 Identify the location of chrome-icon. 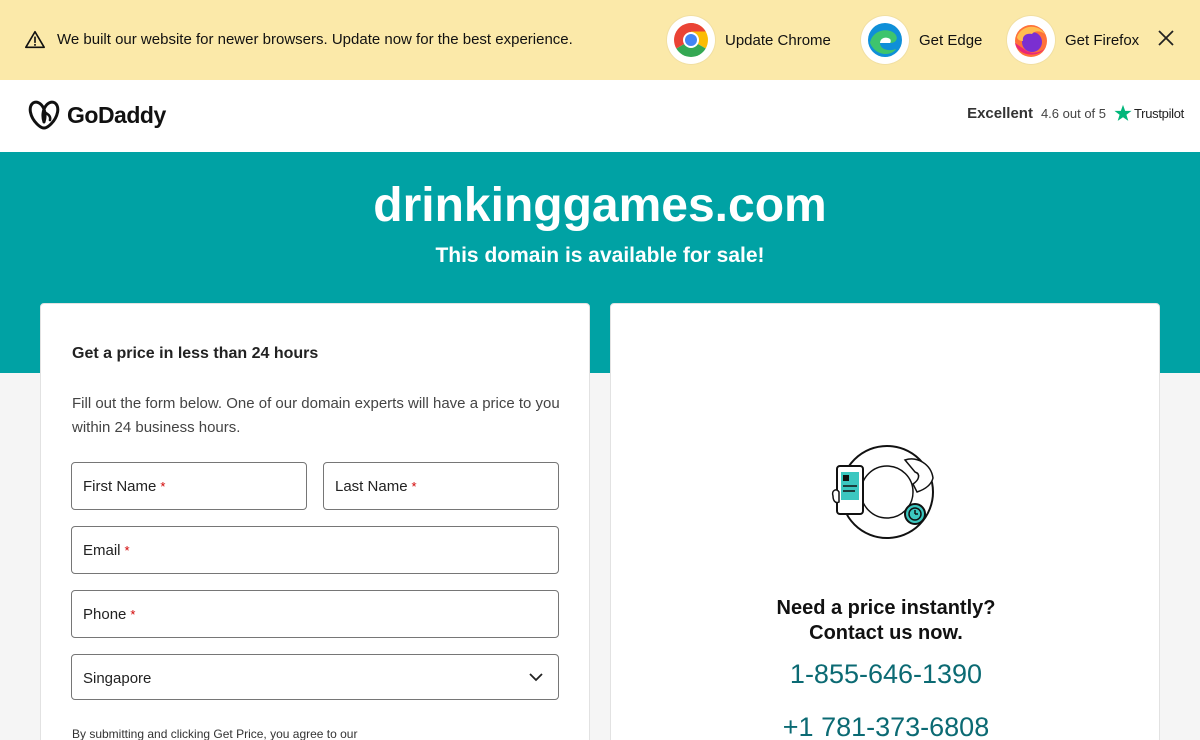
(691, 40).